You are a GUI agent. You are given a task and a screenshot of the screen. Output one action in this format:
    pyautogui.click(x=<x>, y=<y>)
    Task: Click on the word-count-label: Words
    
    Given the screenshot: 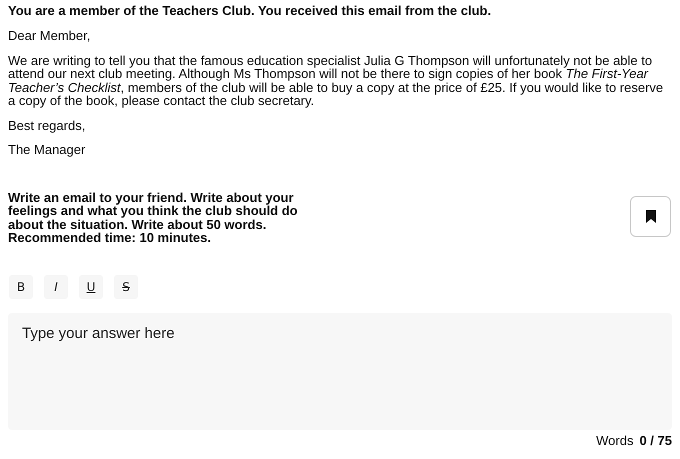 What is the action you would take?
    pyautogui.click(x=615, y=440)
    